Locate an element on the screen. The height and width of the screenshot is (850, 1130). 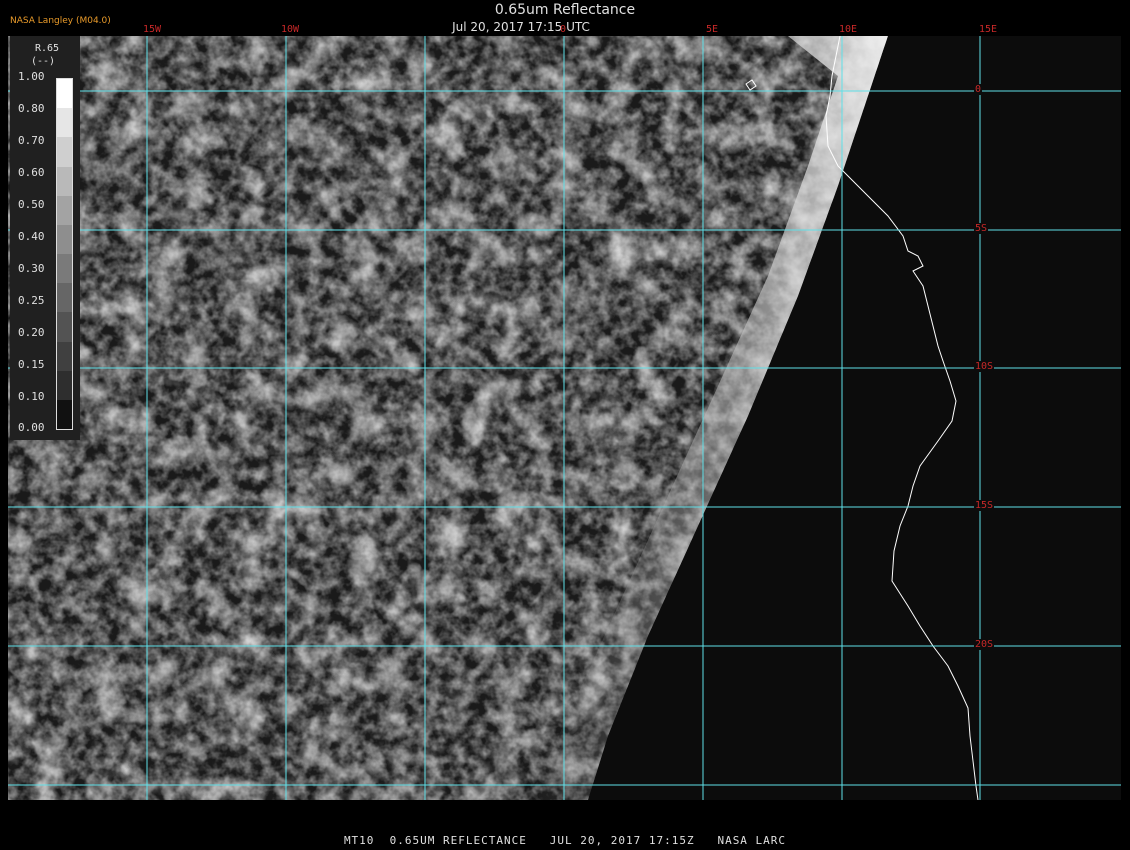
legend-tick: 1.00 is located at coordinates (31, 76).